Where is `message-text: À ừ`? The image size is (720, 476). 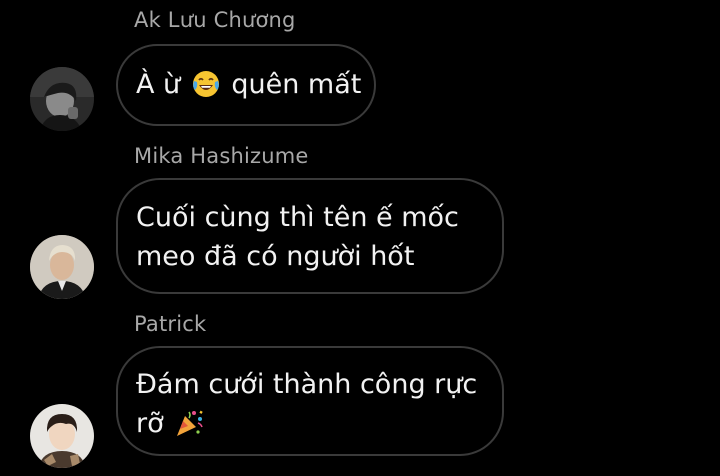
message-text: À ừ is located at coordinates (158, 84).